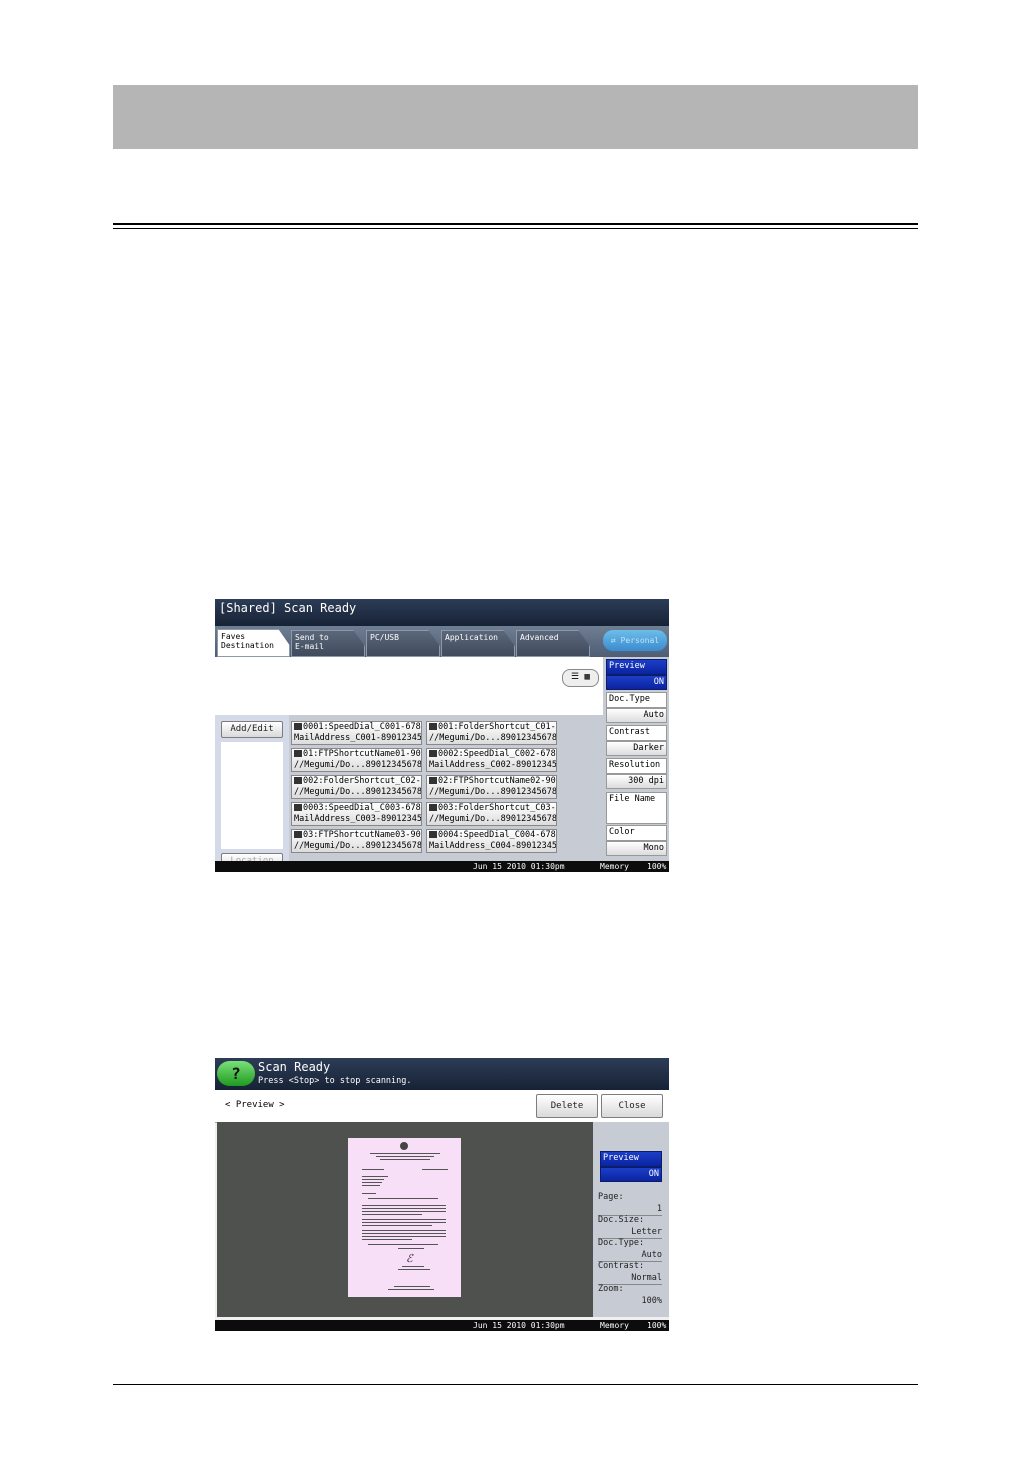 The width and height of the screenshot is (1032, 1457). I want to click on screen-title: Scan Ready, so click(294, 1067).